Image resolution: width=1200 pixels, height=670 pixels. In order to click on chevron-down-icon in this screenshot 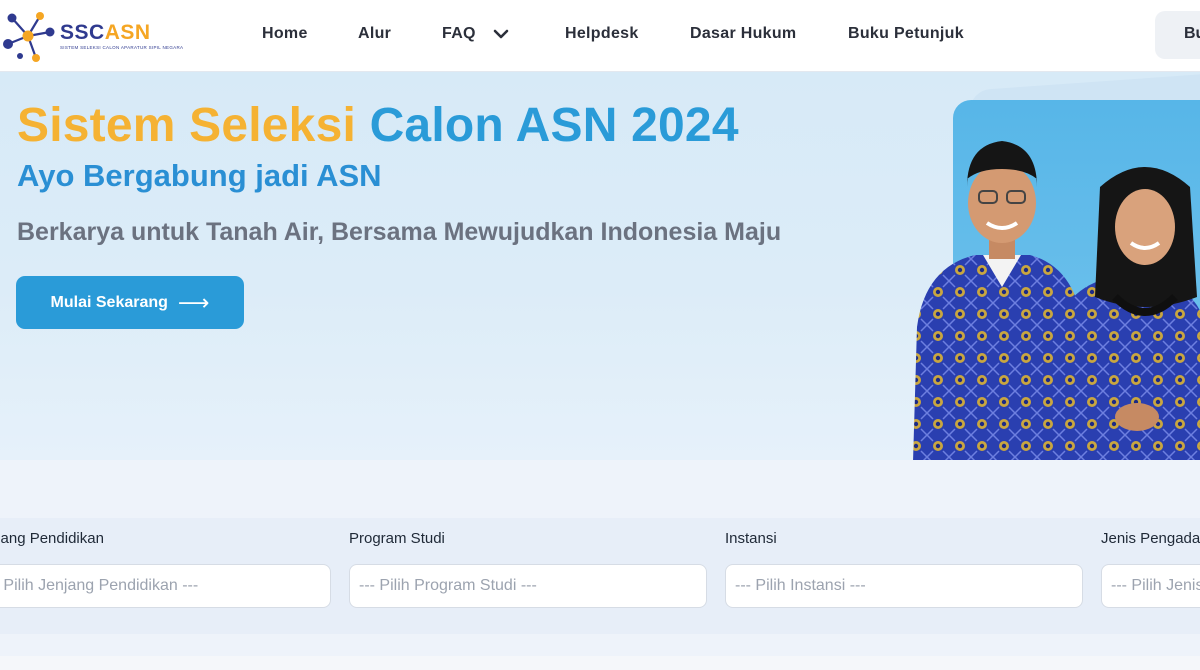, I will do `click(501, 34)`.